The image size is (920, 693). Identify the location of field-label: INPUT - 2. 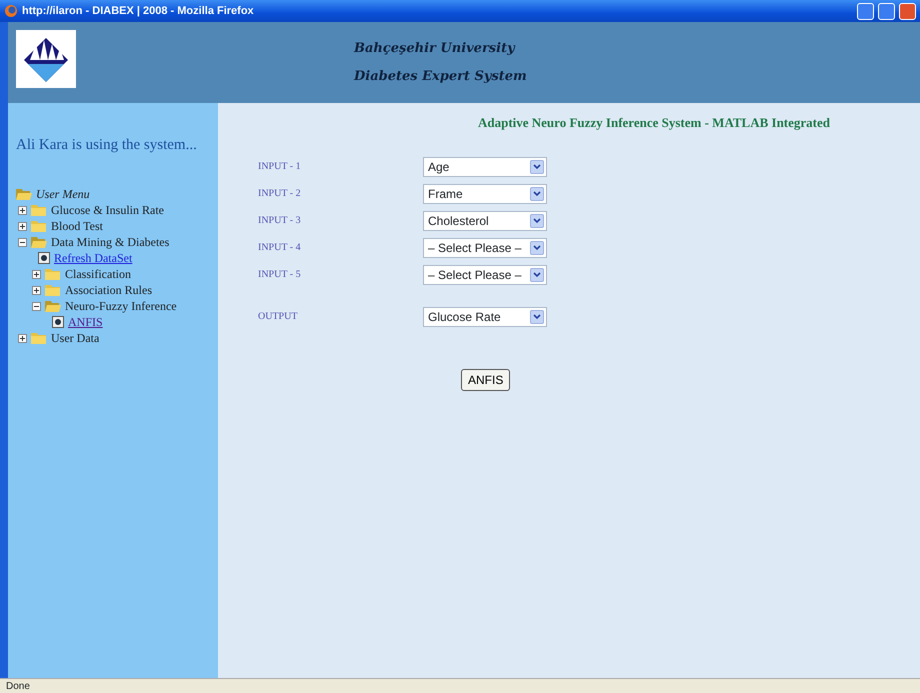
(280, 194).